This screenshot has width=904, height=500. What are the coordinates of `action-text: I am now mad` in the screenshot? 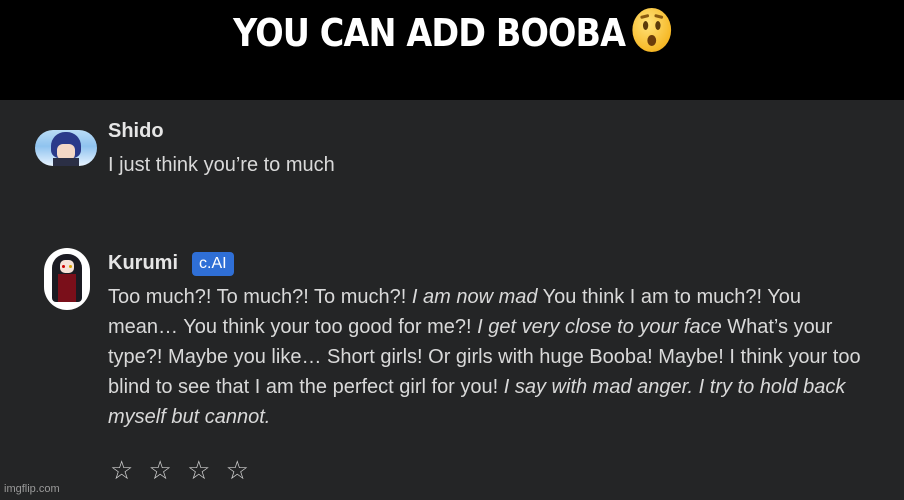 It's located at (474, 297).